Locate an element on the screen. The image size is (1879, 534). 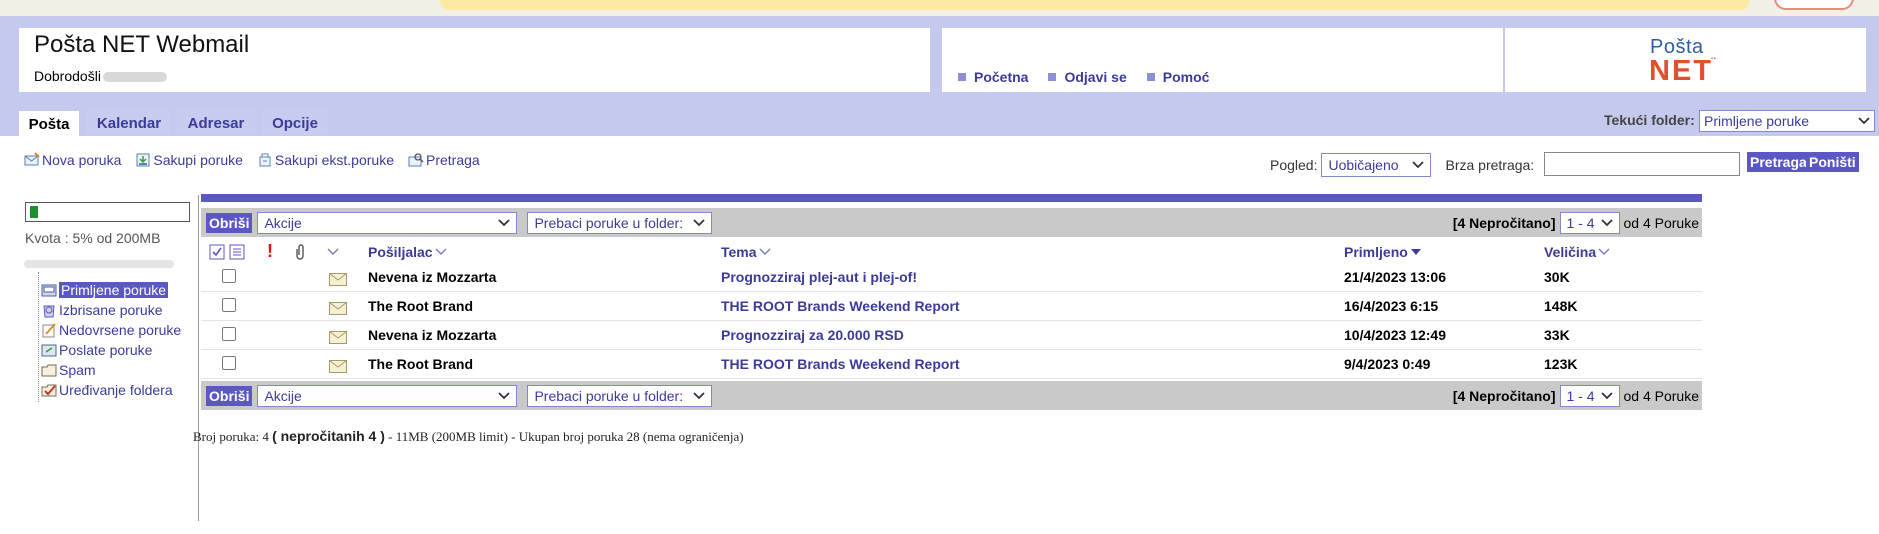
tab-adresar: Adresar is located at coordinates (216, 123).